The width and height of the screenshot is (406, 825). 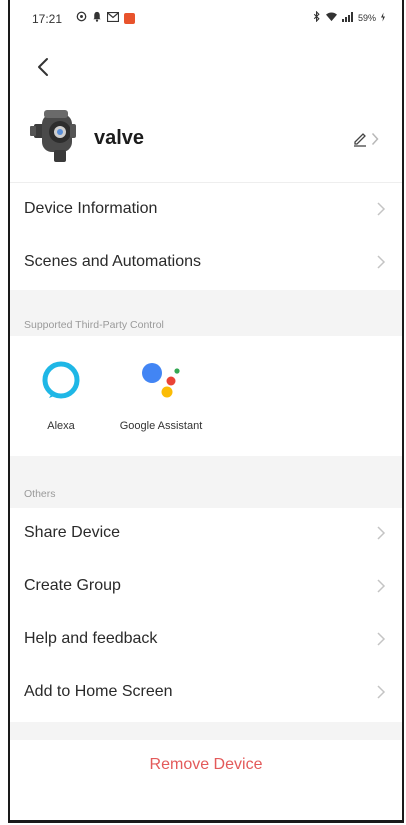 I want to click on app-icon, so click(x=129, y=18).